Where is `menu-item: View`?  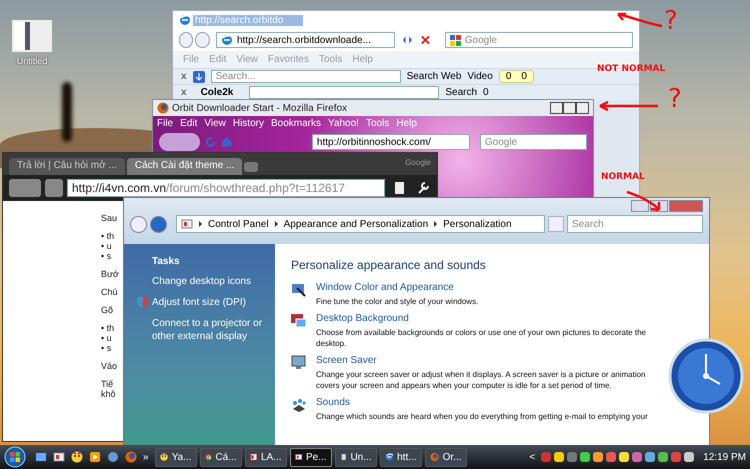 menu-item: View is located at coordinates (215, 123).